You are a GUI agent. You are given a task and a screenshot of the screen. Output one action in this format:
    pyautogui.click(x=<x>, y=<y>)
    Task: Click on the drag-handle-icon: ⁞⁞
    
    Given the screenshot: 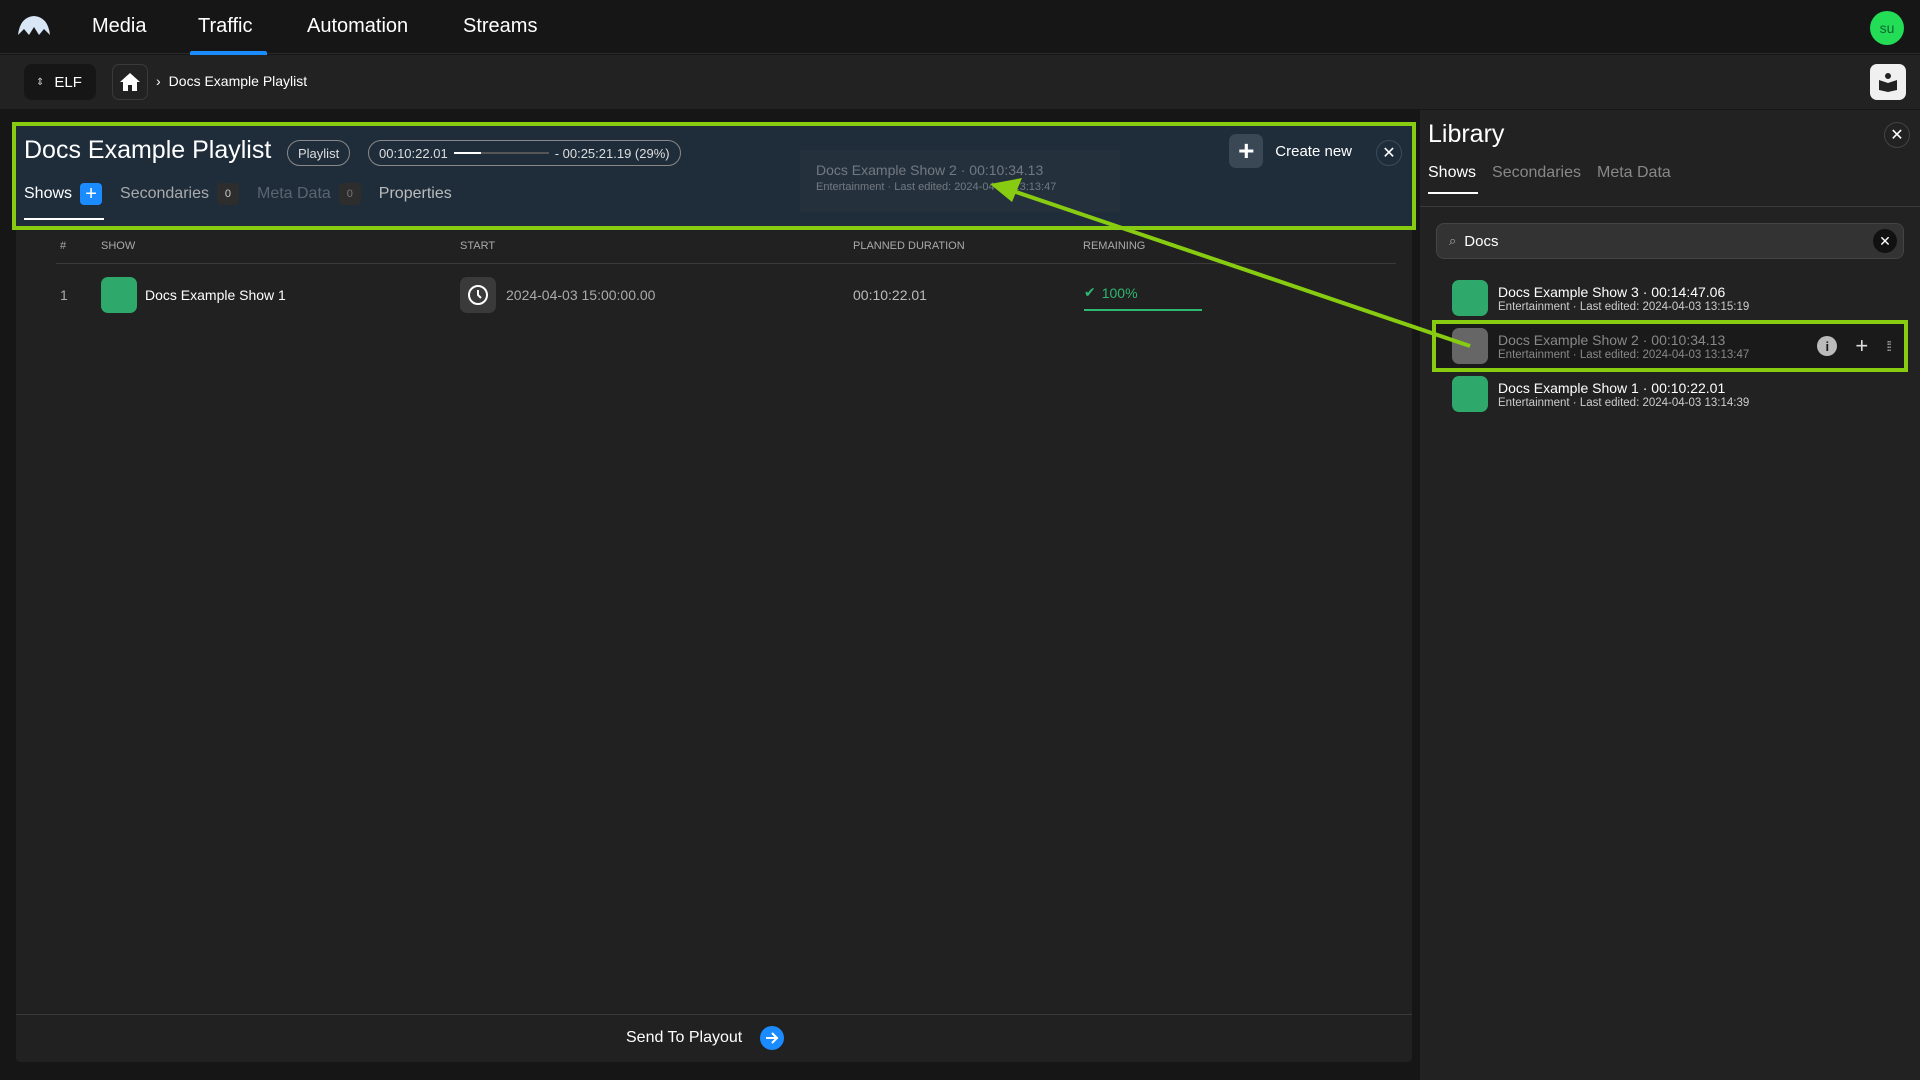 What is the action you would take?
    pyautogui.click(x=1889, y=346)
    